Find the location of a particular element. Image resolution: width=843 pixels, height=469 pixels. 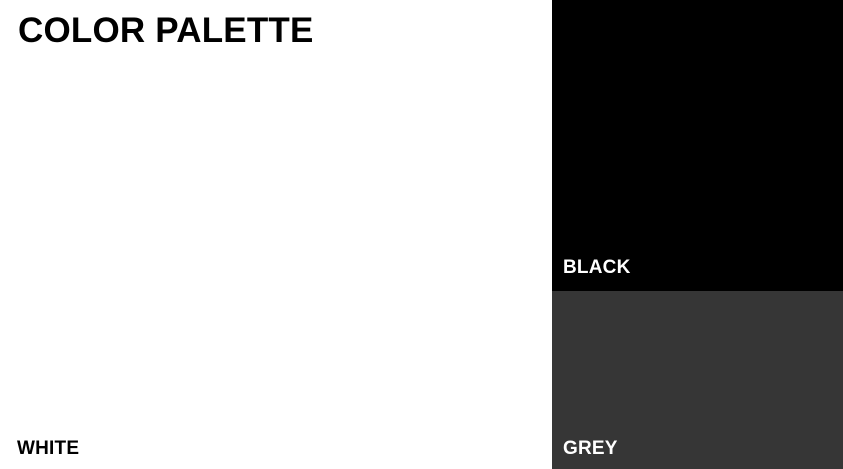

grey-swatch: GREY is located at coordinates (697, 380).